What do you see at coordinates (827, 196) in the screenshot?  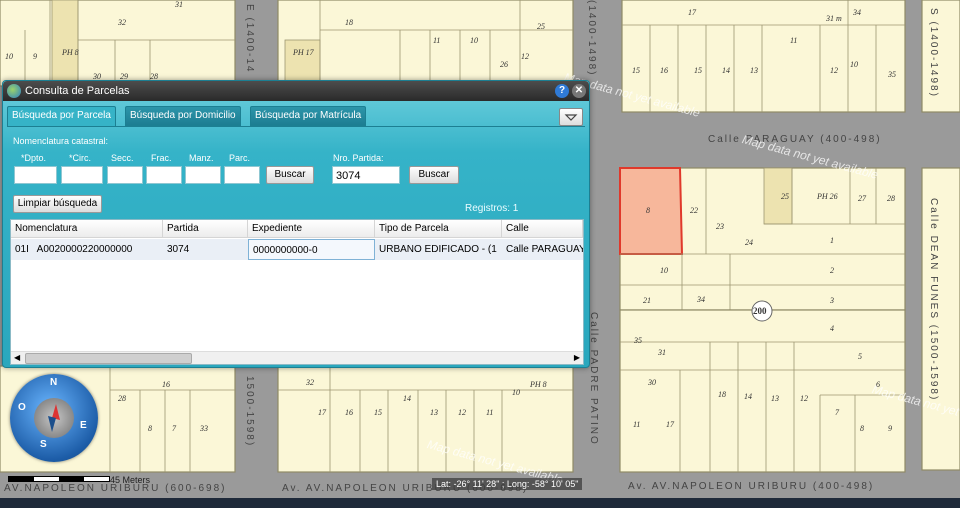 I see `parcel-number: PH 26` at bounding box center [827, 196].